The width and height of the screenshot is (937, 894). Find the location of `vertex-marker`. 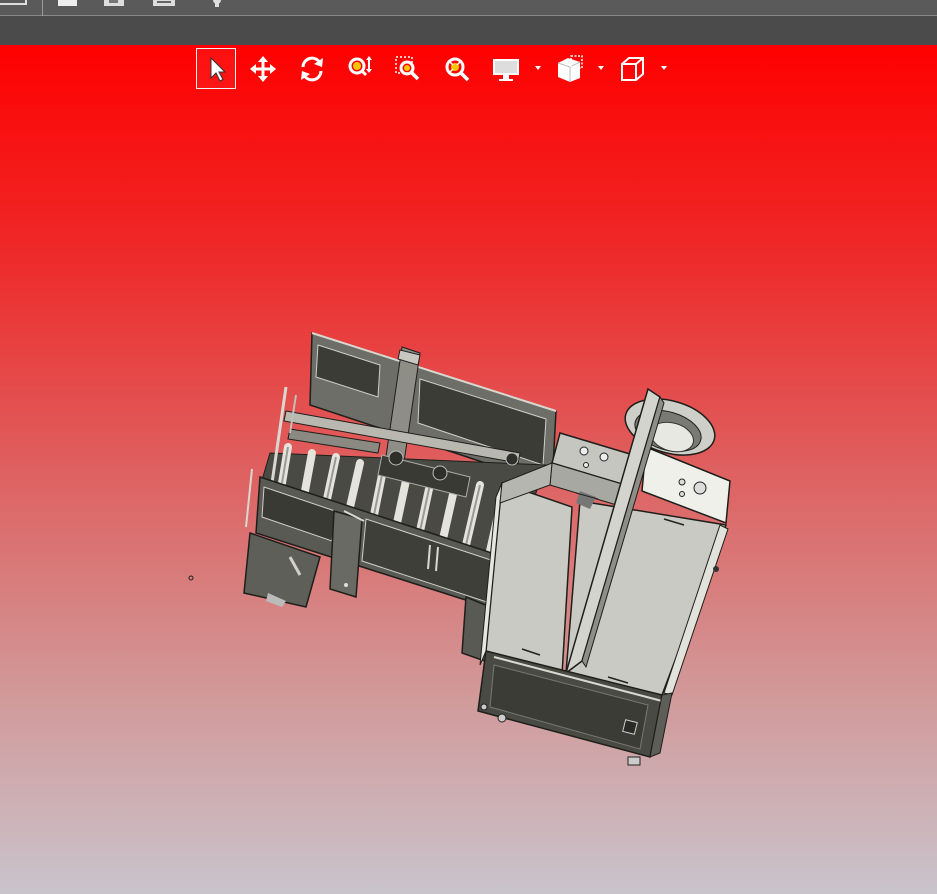

vertex-marker is located at coordinates (191, 578).